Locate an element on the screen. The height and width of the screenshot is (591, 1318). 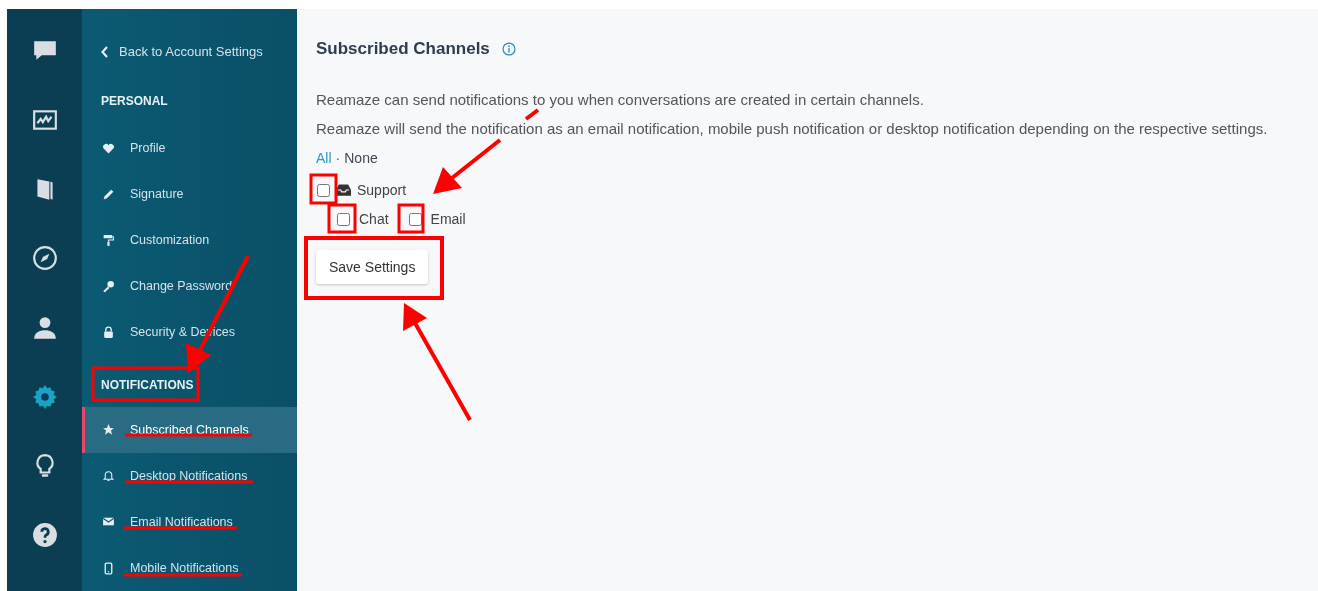
sidebar-item: Subscribed Channels is located at coordinates (189, 429).